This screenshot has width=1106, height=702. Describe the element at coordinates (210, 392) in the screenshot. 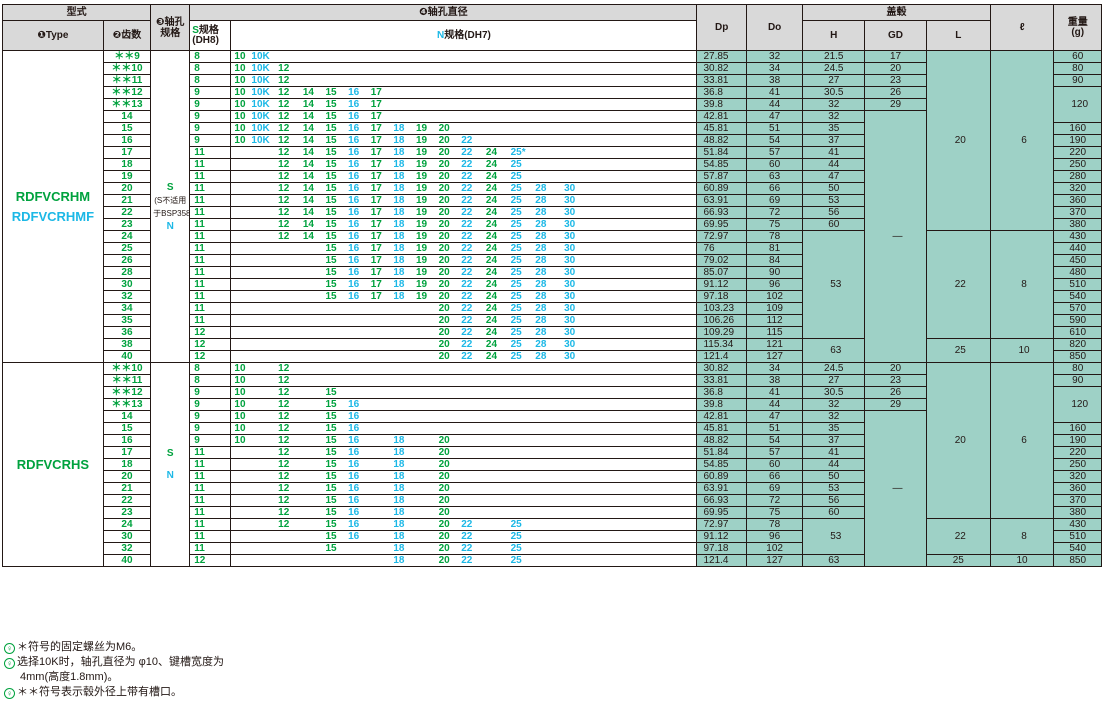

I see `s-spec-cell: 9` at that location.